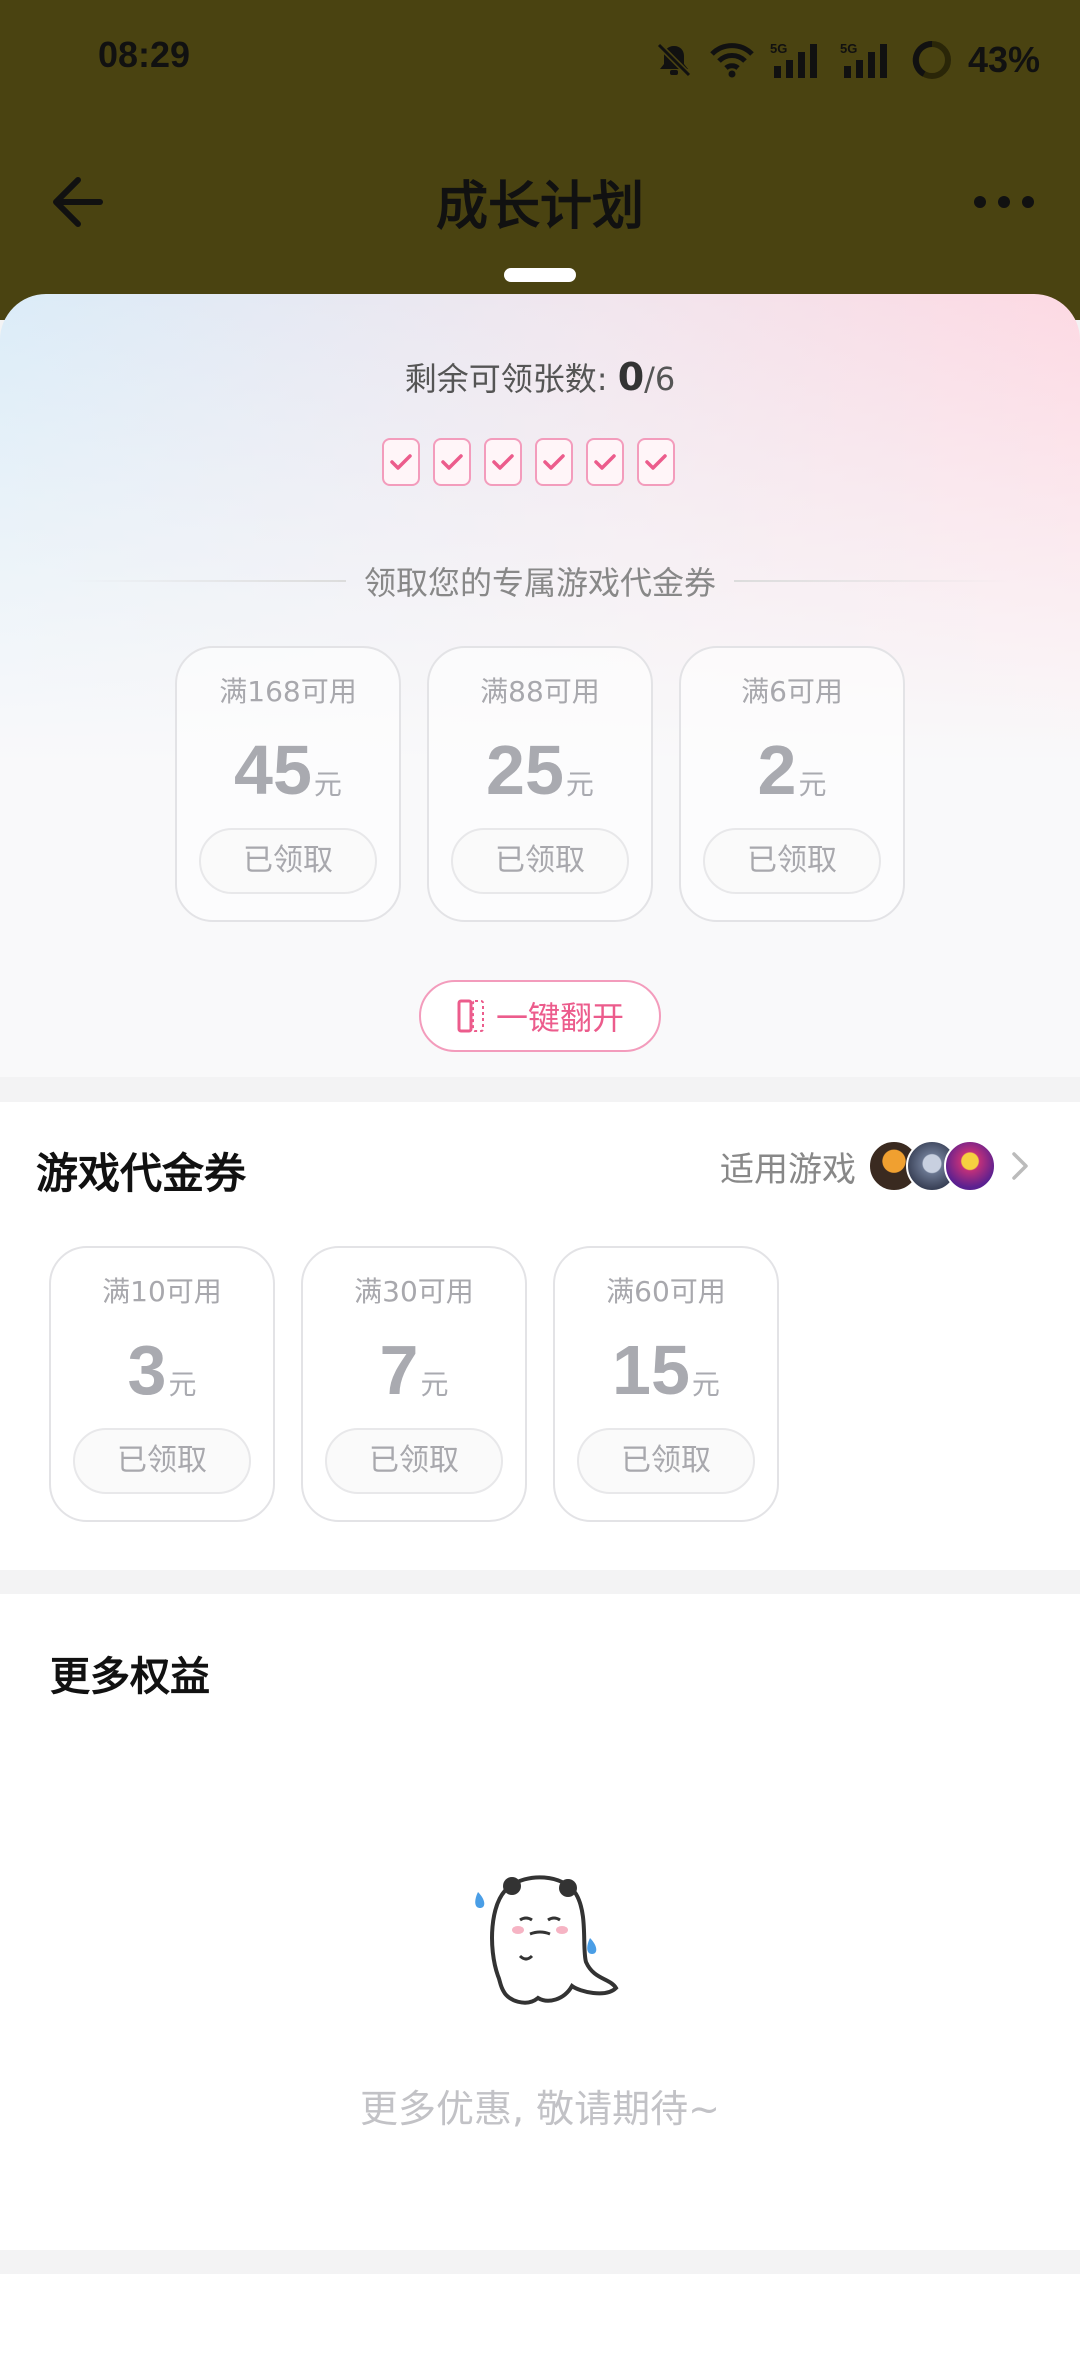 This screenshot has width=1080, height=2374. I want to click on game-avatar, so click(970, 1166).